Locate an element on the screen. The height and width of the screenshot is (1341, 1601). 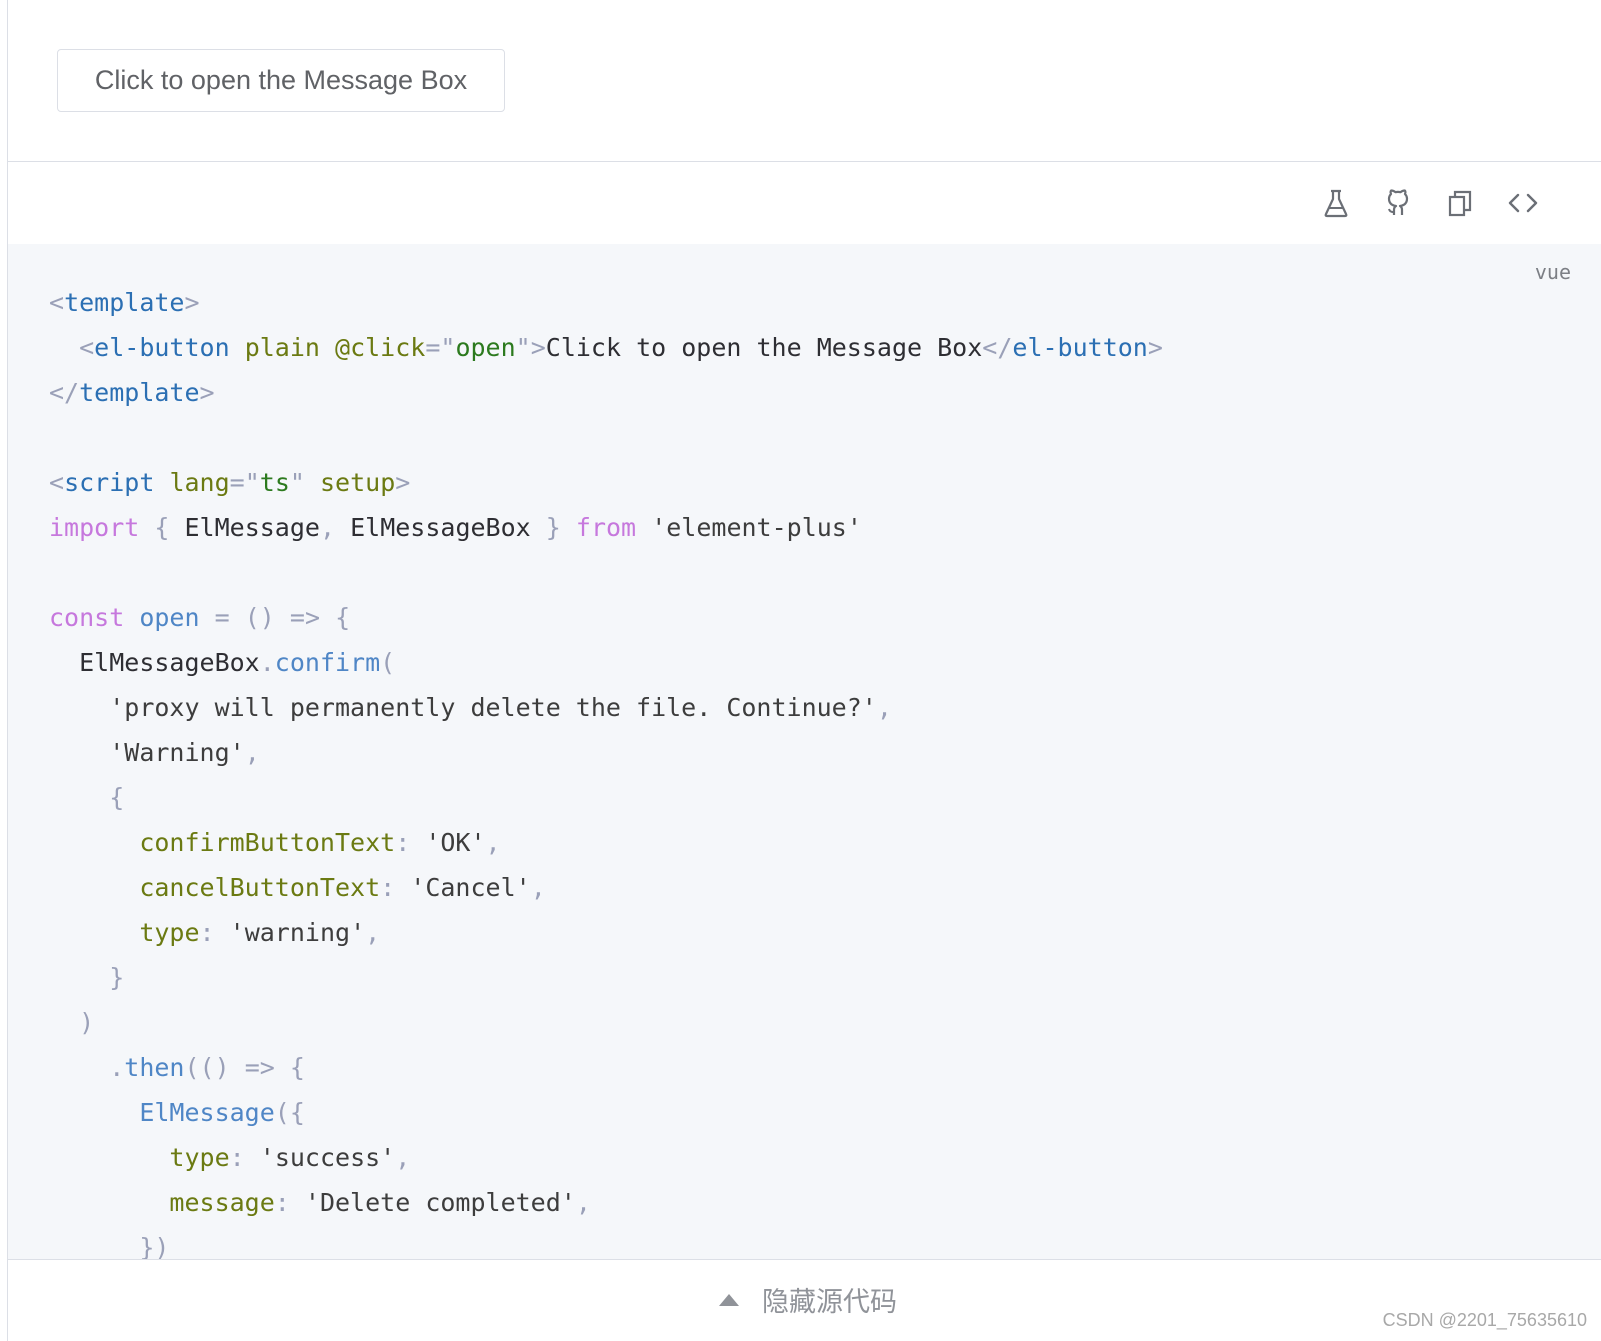
demo-footer: 隐藏源代码 CSDN @2201_75635610 is located at coordinates (804, 1300).